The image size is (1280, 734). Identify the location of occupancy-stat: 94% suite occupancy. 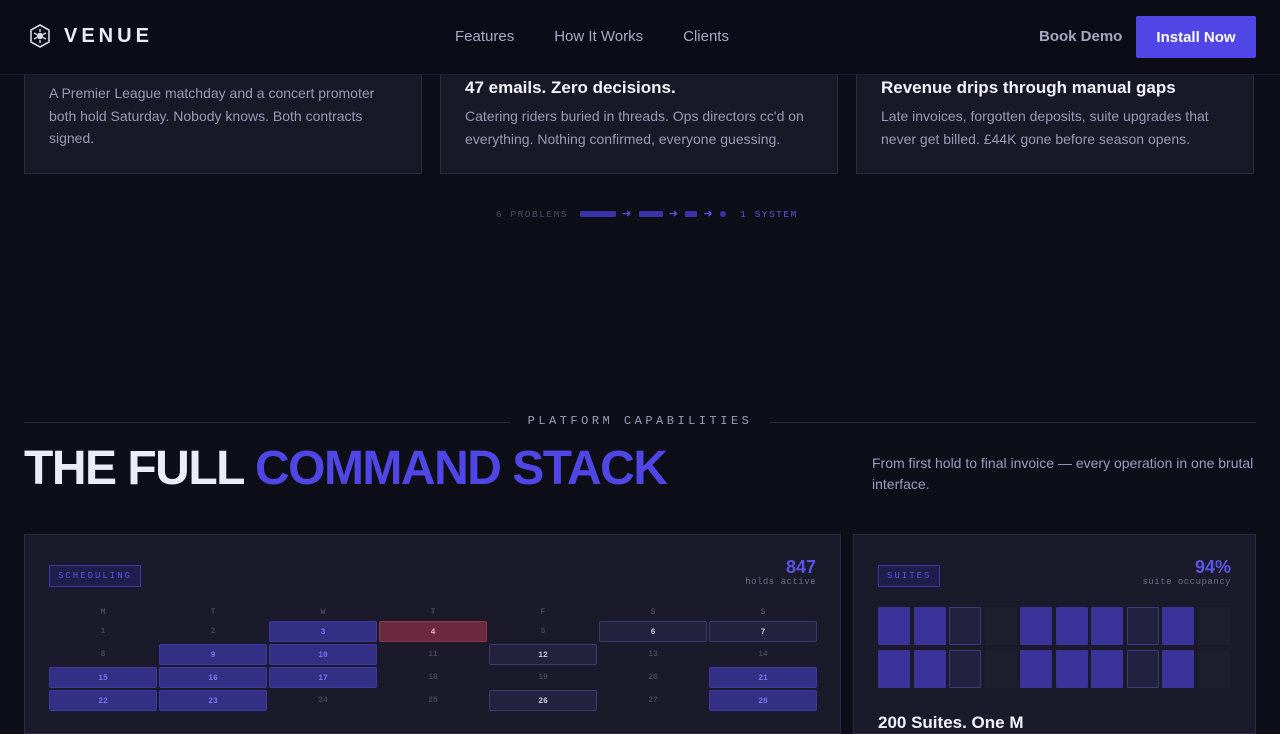
(1186, 572).